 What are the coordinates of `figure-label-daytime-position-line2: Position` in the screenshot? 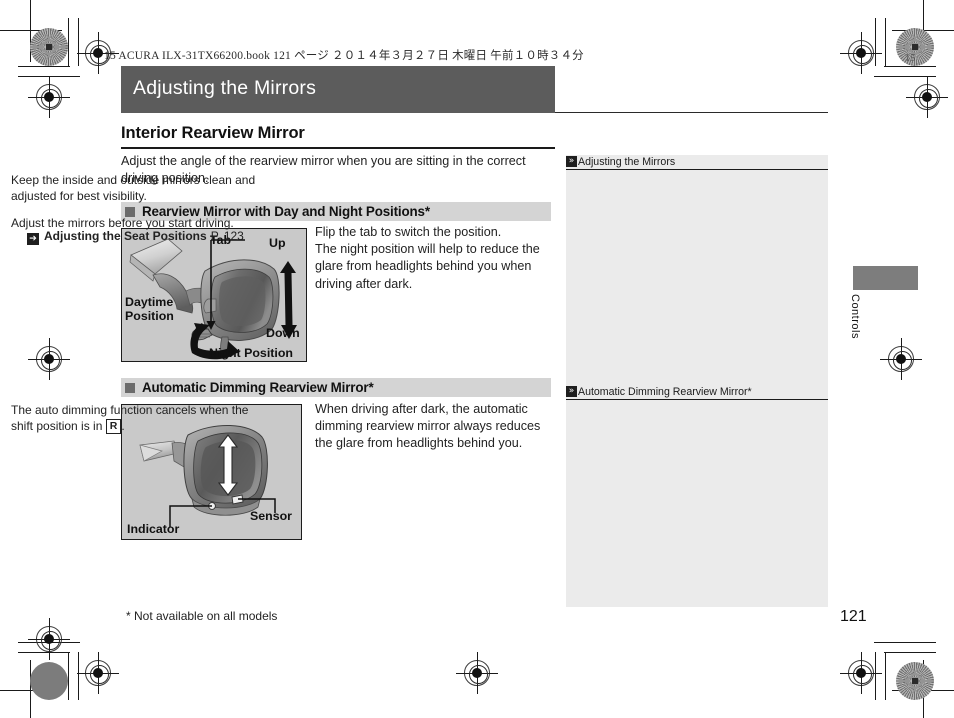 It's located at (149, 316).